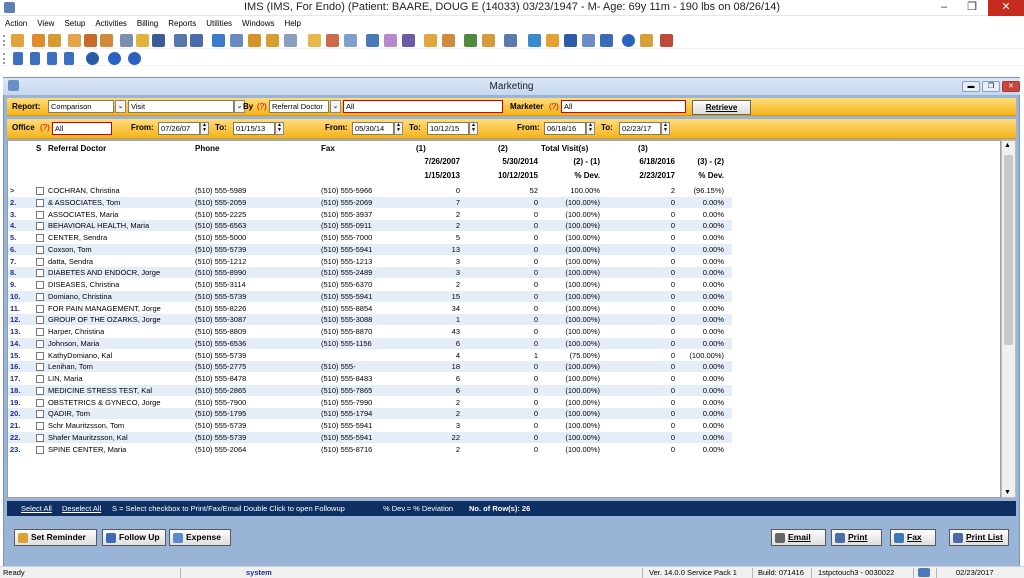 This screenshot has width=1024, height=578. Describe the element at coordinates (92, 58) in the screenshot. I see `refresh-icon` at that location.